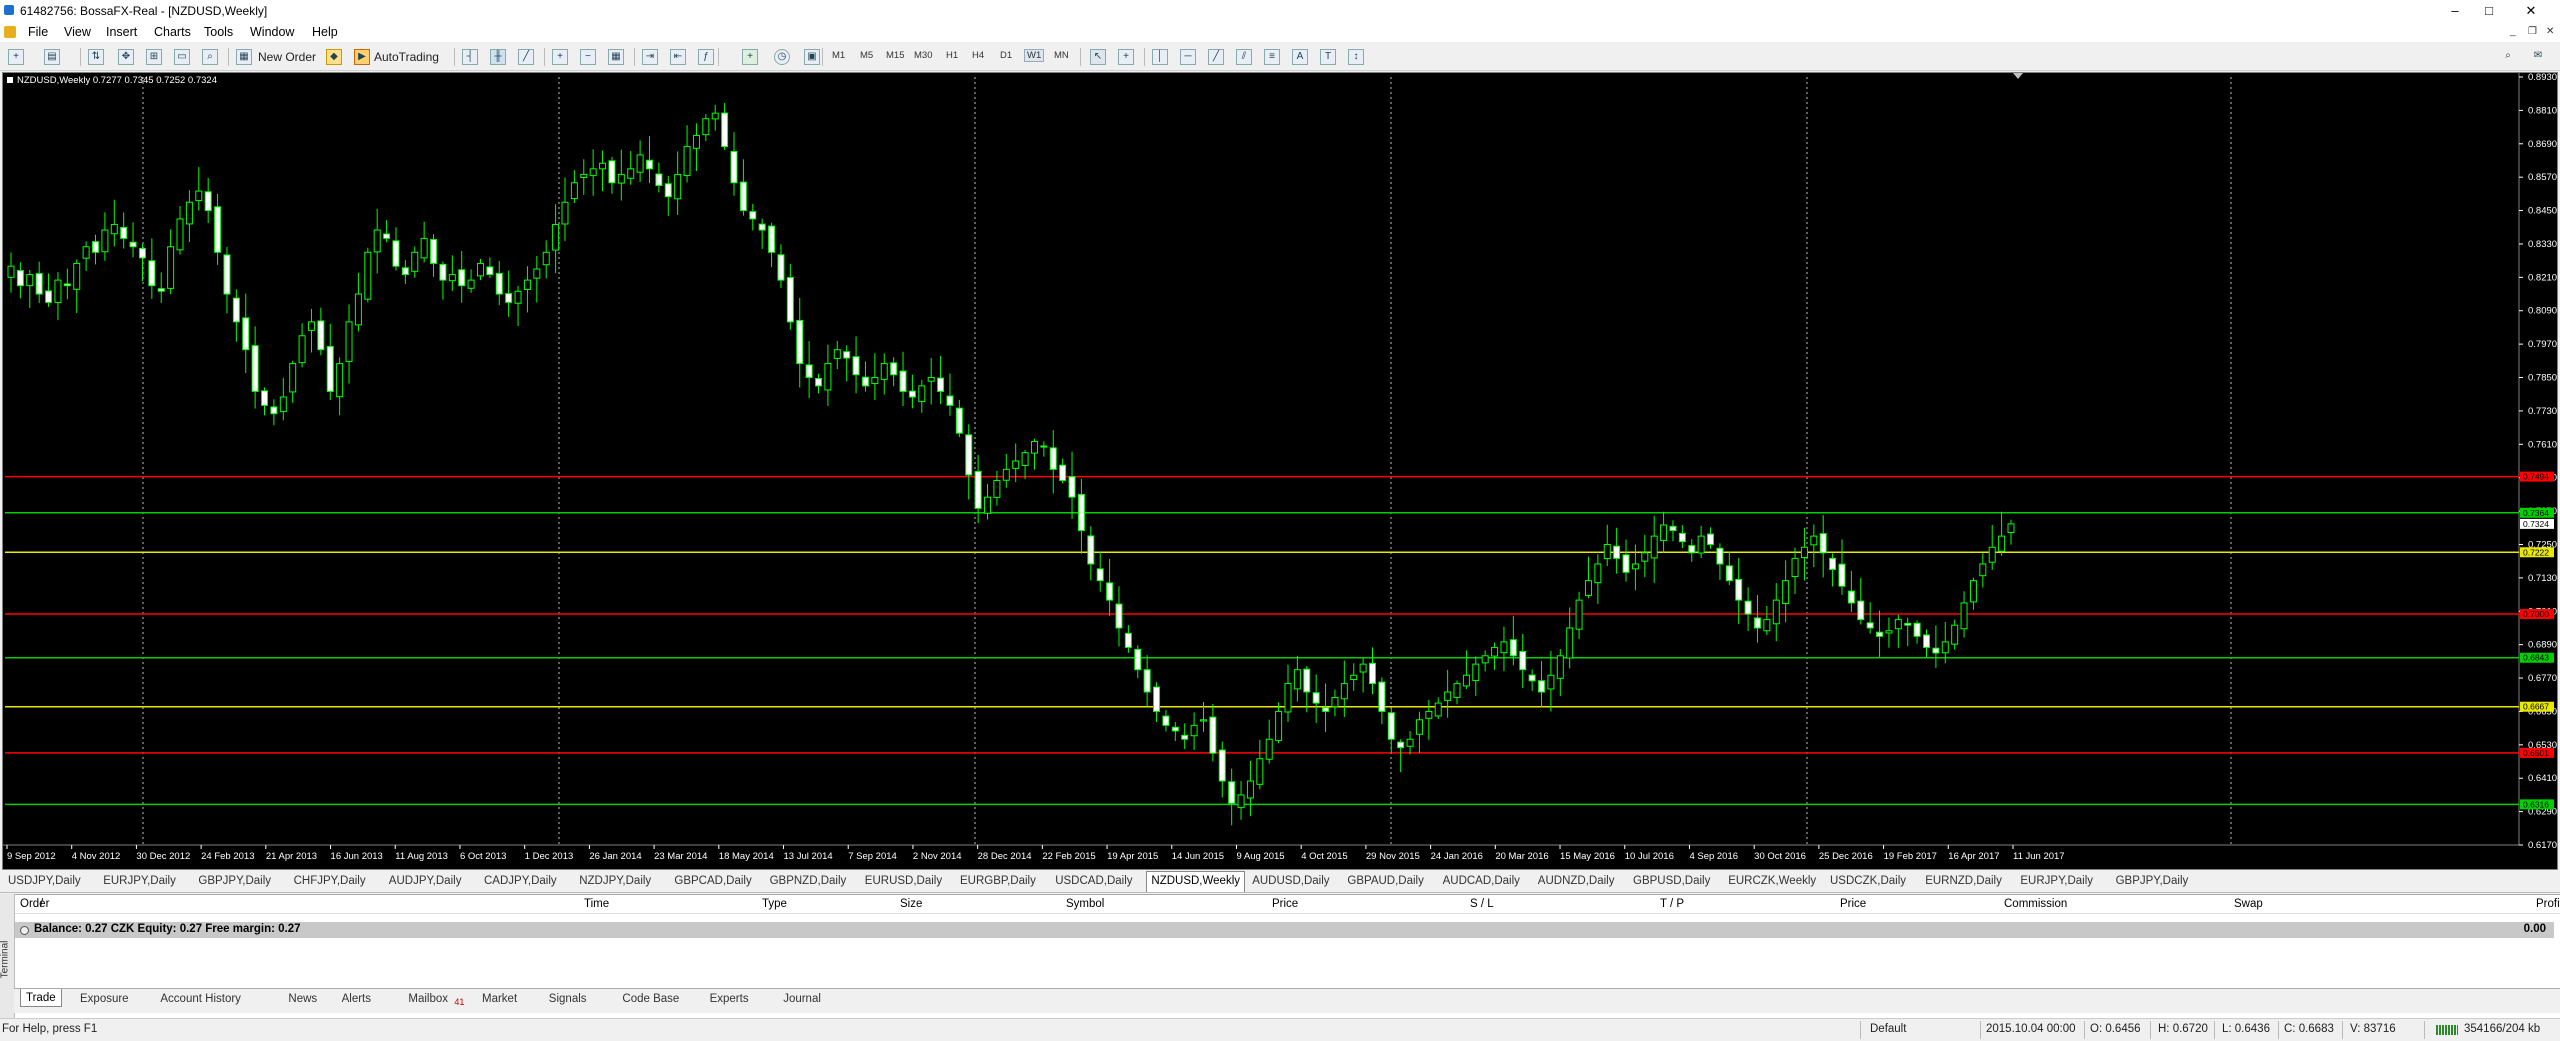 The image size is (2560, 1041). I want to click on new-order-button: New Order, so click(287, 57).